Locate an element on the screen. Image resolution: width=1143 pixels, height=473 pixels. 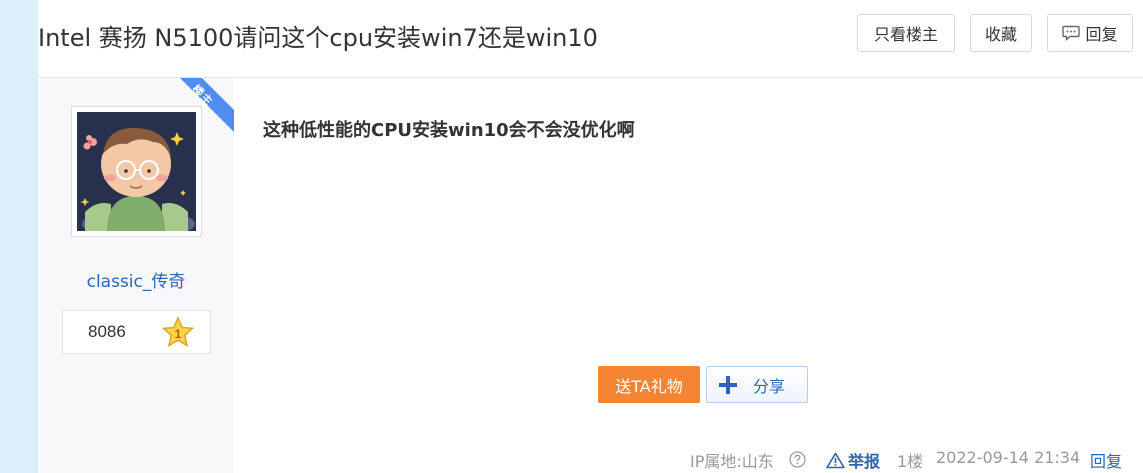
send-gift-button: 送TA礼物 is located at coordinates (649, 384).